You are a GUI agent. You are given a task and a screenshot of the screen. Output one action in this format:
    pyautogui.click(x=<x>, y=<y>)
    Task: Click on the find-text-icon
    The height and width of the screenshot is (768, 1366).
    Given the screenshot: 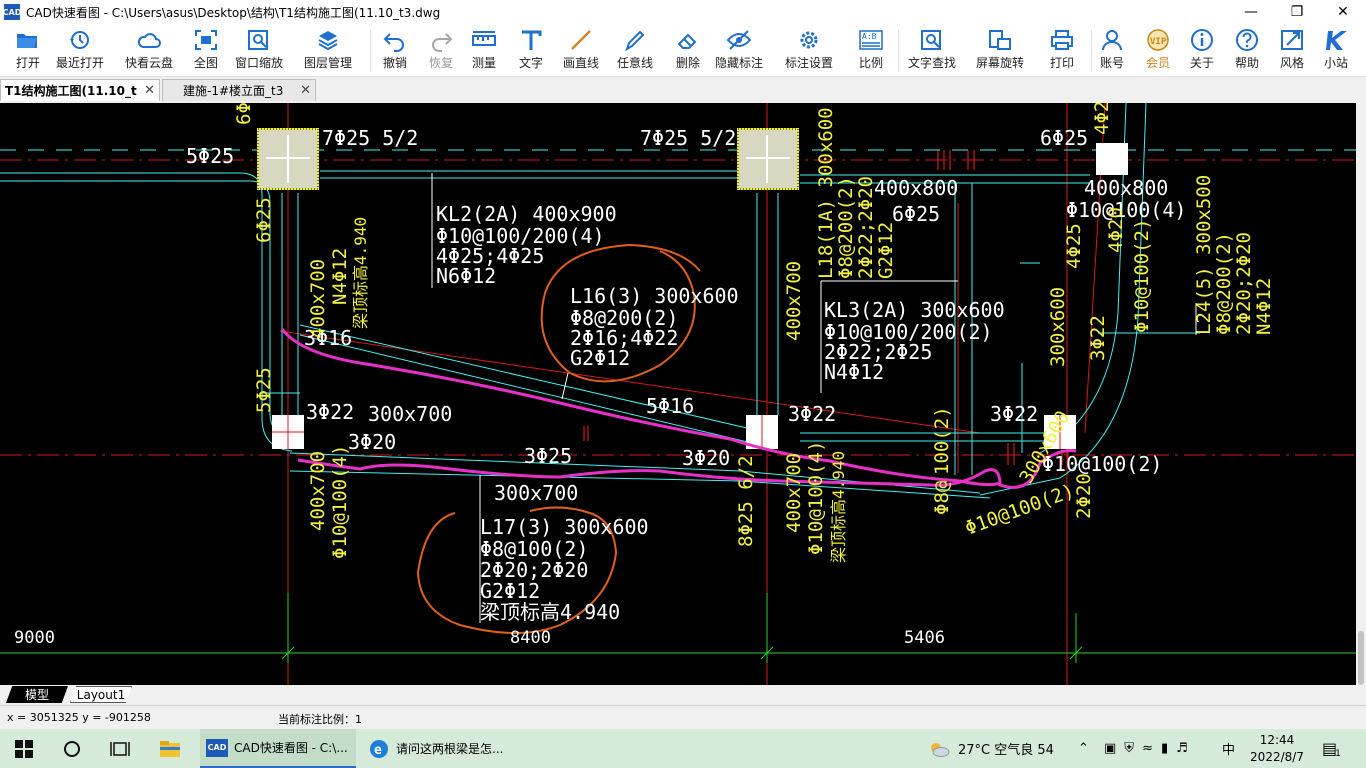 What is the action you would take?
    pyautogui.click(x=931, y=40)
    